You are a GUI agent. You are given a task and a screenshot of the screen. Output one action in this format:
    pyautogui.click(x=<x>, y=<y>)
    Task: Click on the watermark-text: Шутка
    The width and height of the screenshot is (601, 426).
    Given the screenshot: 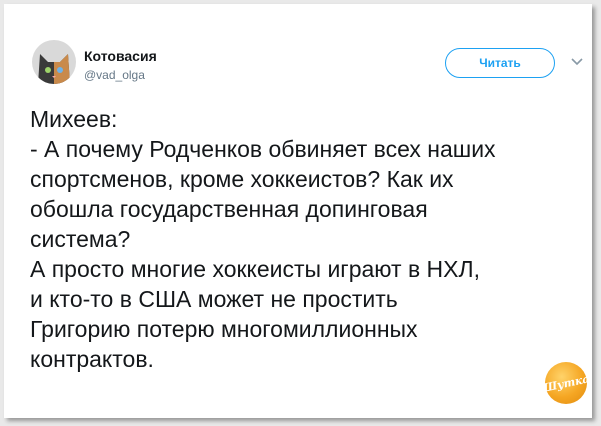 What is the action you would take?
    pyautogui.click(x=566, y=383)
    